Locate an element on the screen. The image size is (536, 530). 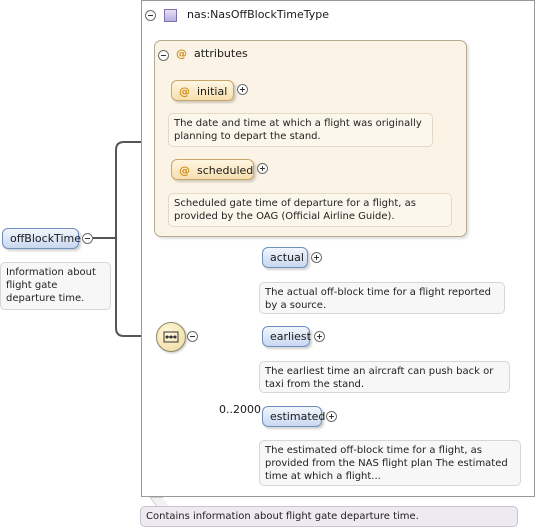
element-estimated-expand-icon is located at coordinates (331, 416).